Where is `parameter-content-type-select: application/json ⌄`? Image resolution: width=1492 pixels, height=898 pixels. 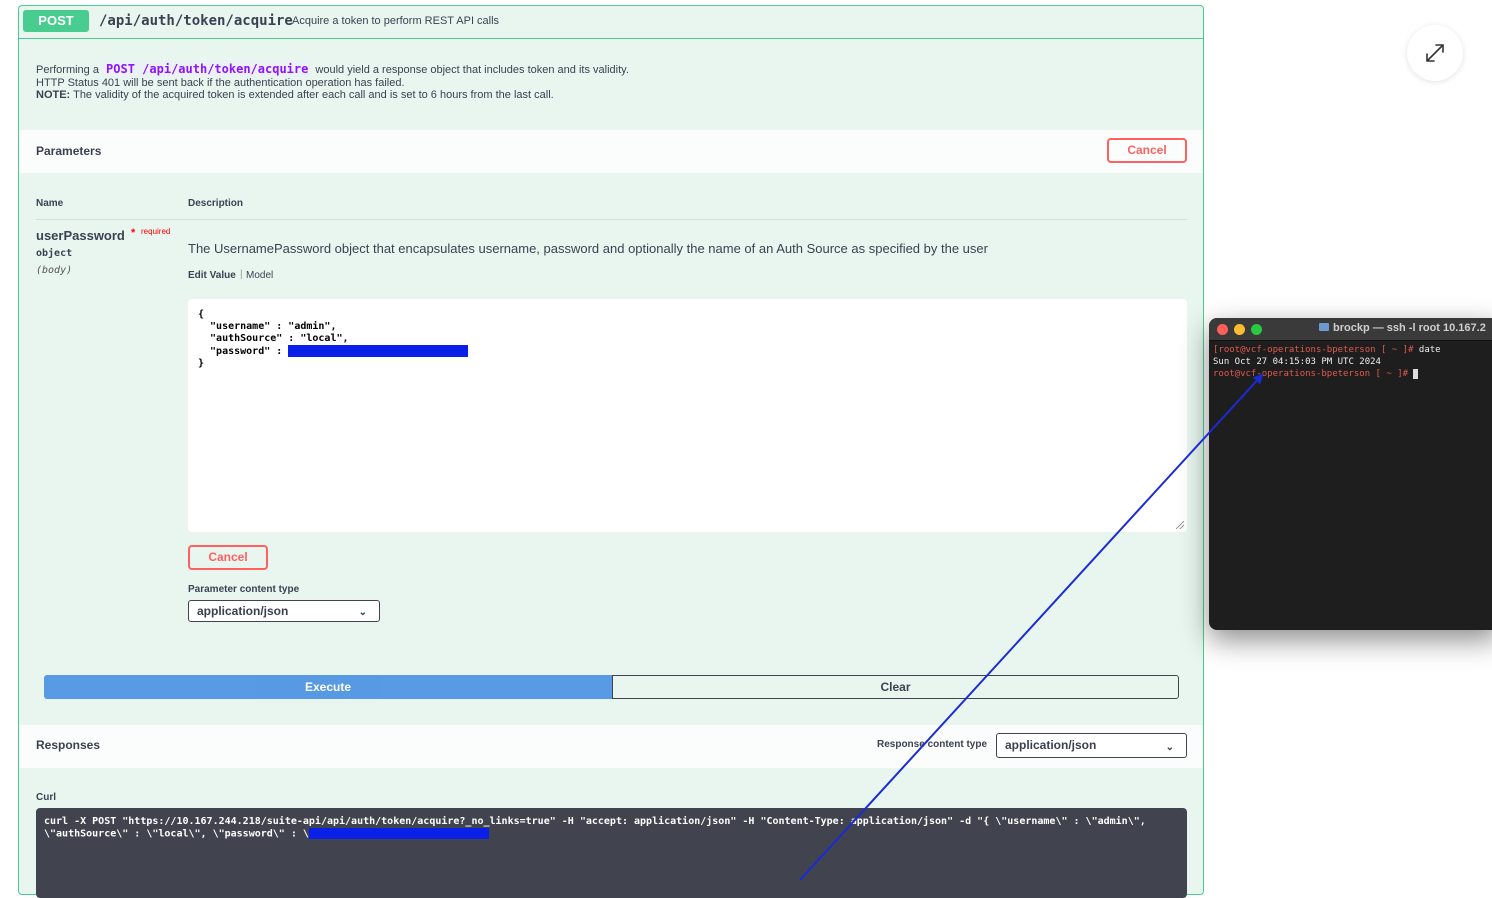 parameter-content-type-select: application/json ⌄ is located at coordinates (284, 611).